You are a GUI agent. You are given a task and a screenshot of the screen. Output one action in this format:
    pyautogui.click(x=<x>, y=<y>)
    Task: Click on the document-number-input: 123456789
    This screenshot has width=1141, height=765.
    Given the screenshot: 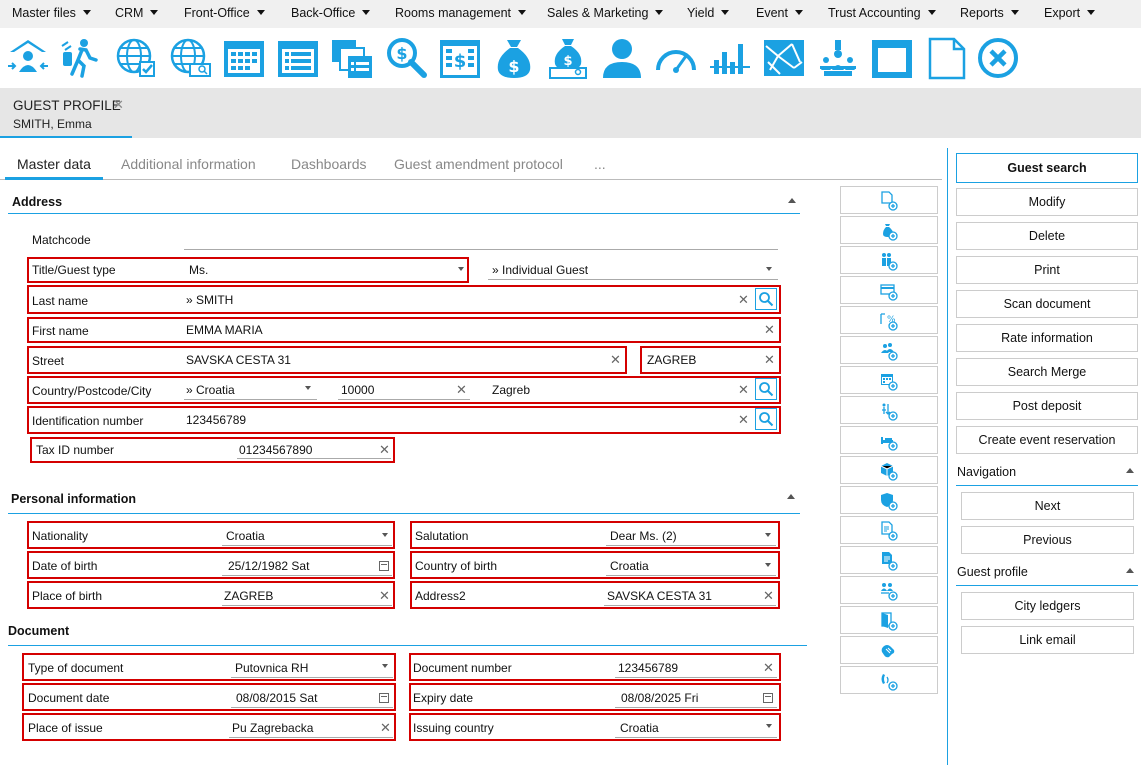 What is the action you would take?
    pyautogui.click(x=648, y=668)
    